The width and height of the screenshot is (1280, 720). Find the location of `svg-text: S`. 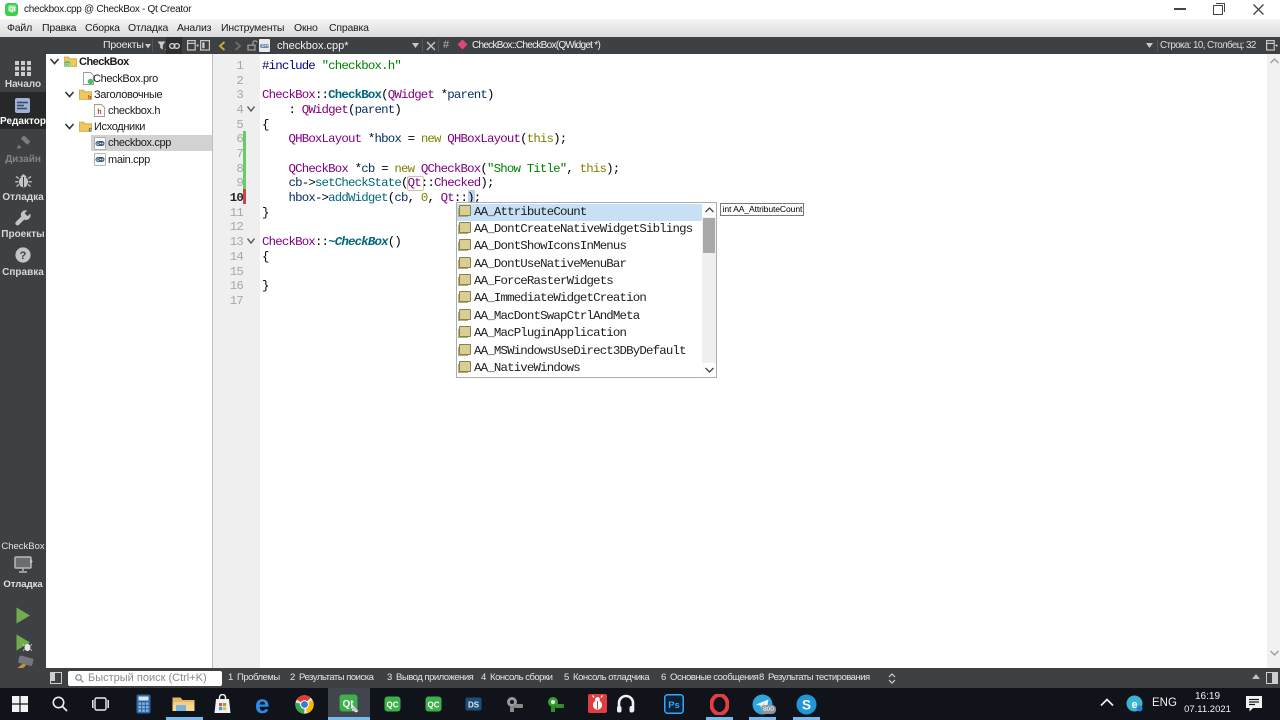

svg-text: S is located at coordinates (806, 705).